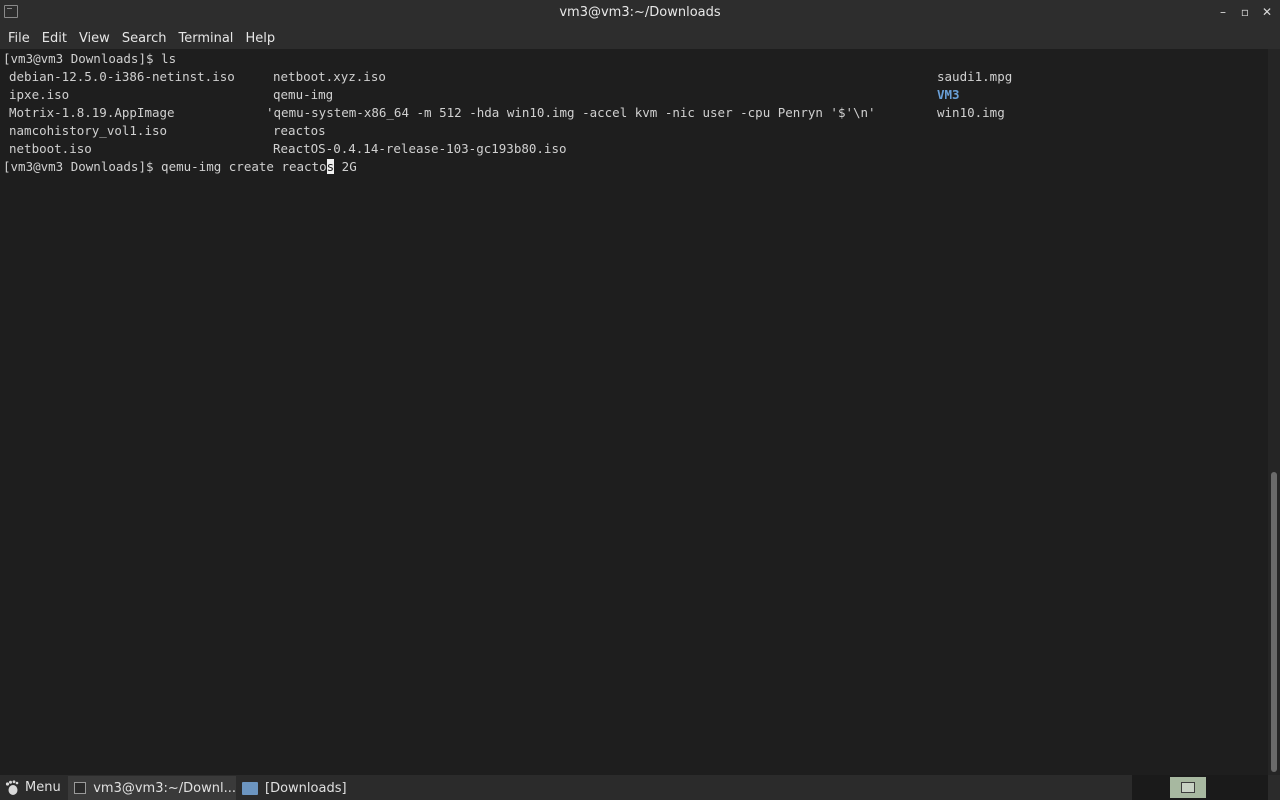  Describe the element at coordinates (971, 112) in the screenshot. I see `file-entry: win10.img` at that location.